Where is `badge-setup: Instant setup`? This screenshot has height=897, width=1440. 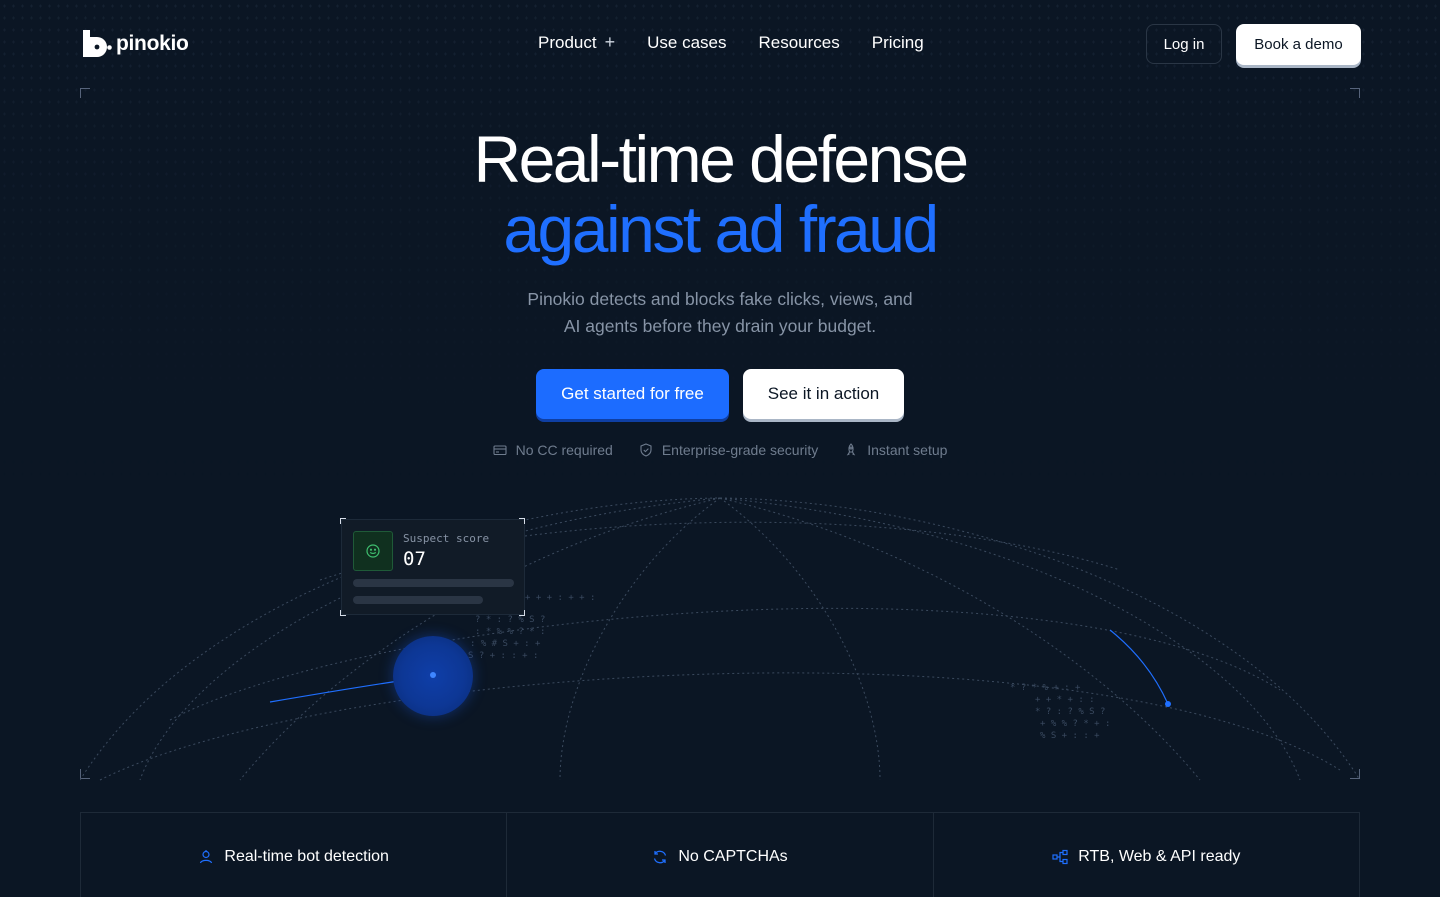 badge-setup: Instant setup is located at coordinates (895, 450).